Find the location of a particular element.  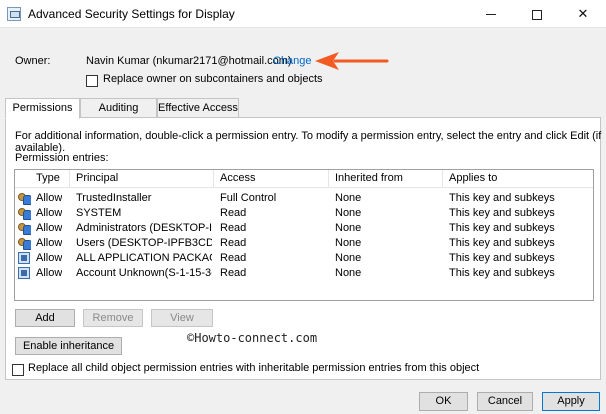

apply-button: Apply is located at coordinates (571, 401).